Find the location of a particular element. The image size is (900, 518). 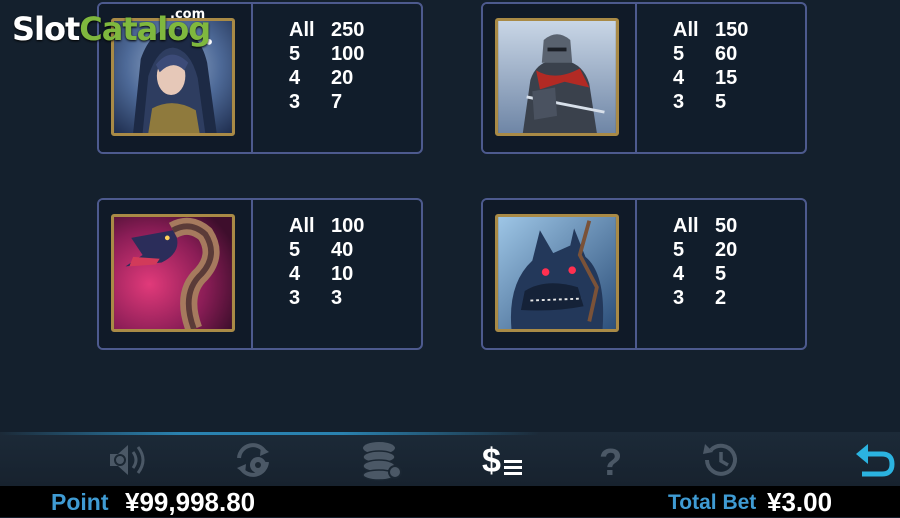

history-icon is located at coordinates (720, 459).